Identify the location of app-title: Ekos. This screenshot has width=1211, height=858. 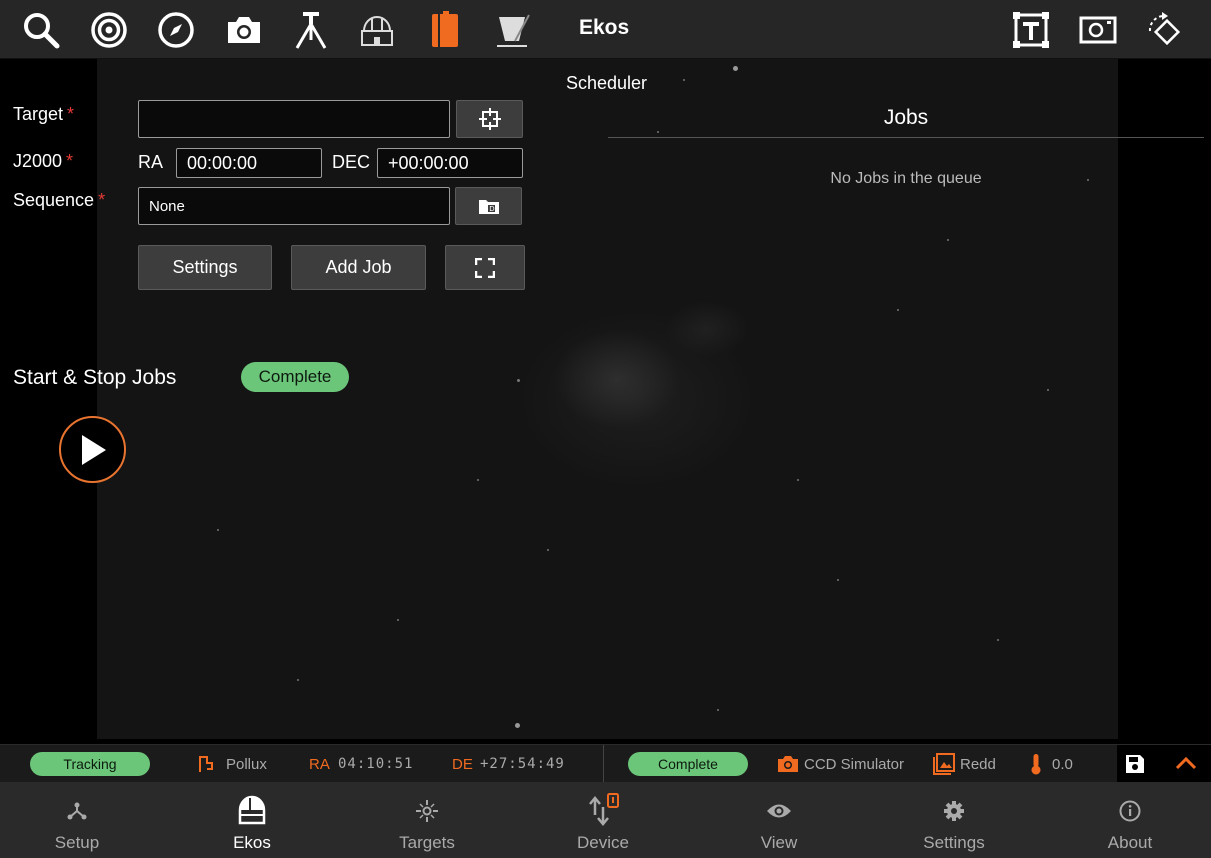
(604, 27).